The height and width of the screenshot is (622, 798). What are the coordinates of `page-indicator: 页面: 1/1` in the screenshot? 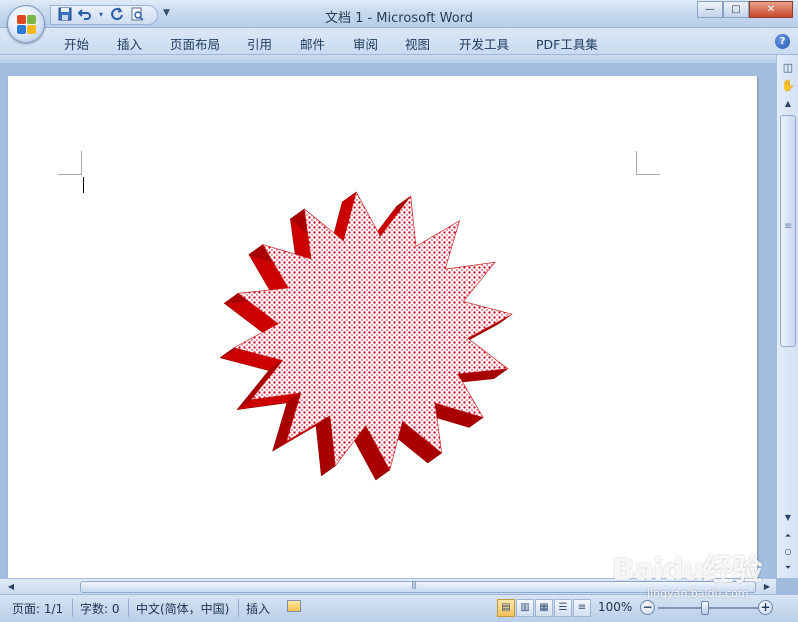 It's located at (37, 608).